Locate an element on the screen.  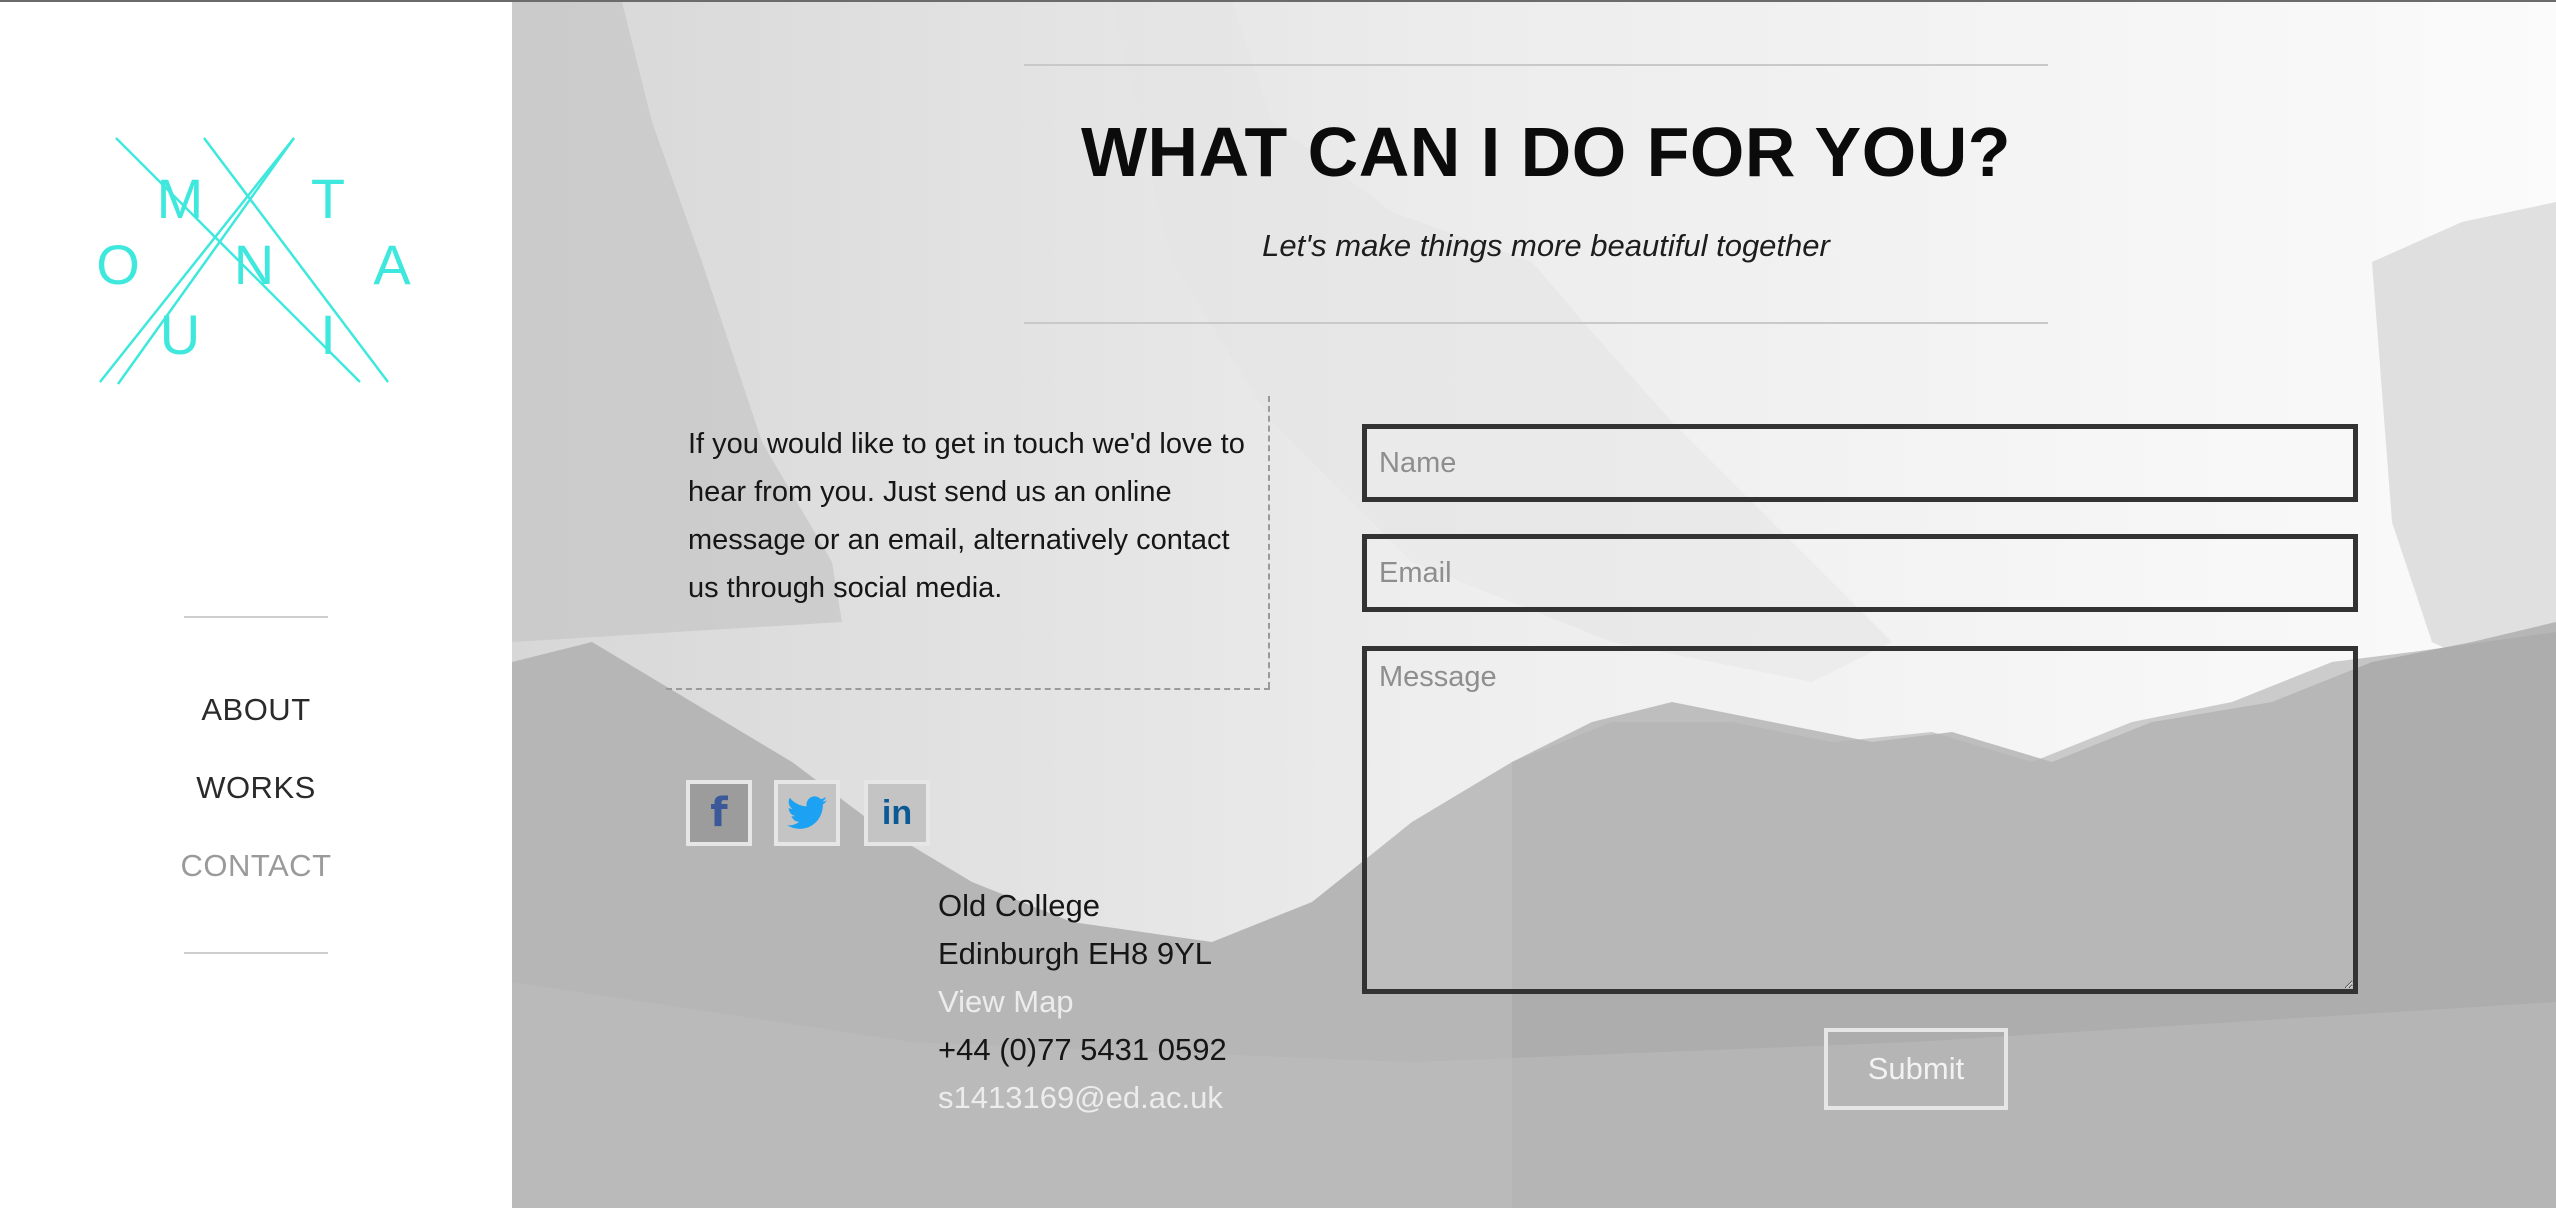
logo-letter: I is located at coordinates (328, 334).